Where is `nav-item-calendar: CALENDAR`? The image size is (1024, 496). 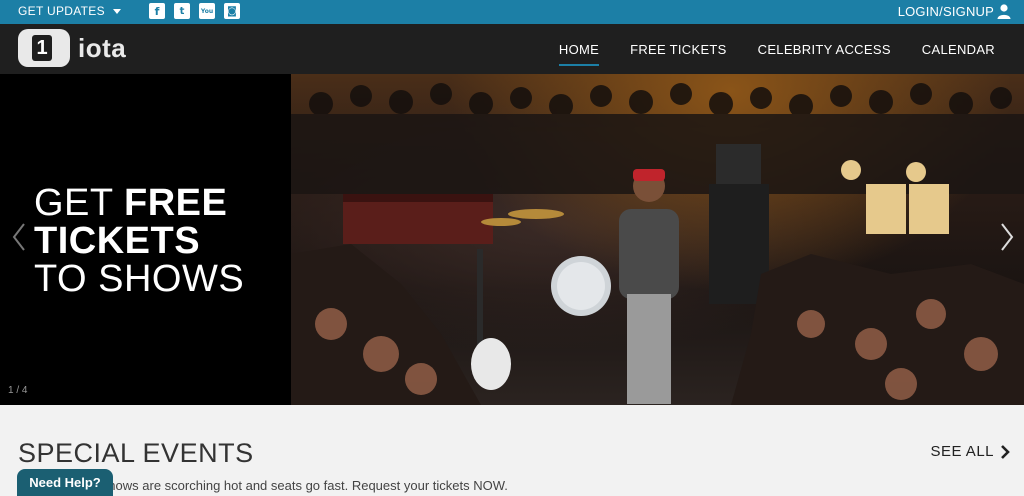
nav-item-calendar: CALENDAR is located at coordinates (958, 49).